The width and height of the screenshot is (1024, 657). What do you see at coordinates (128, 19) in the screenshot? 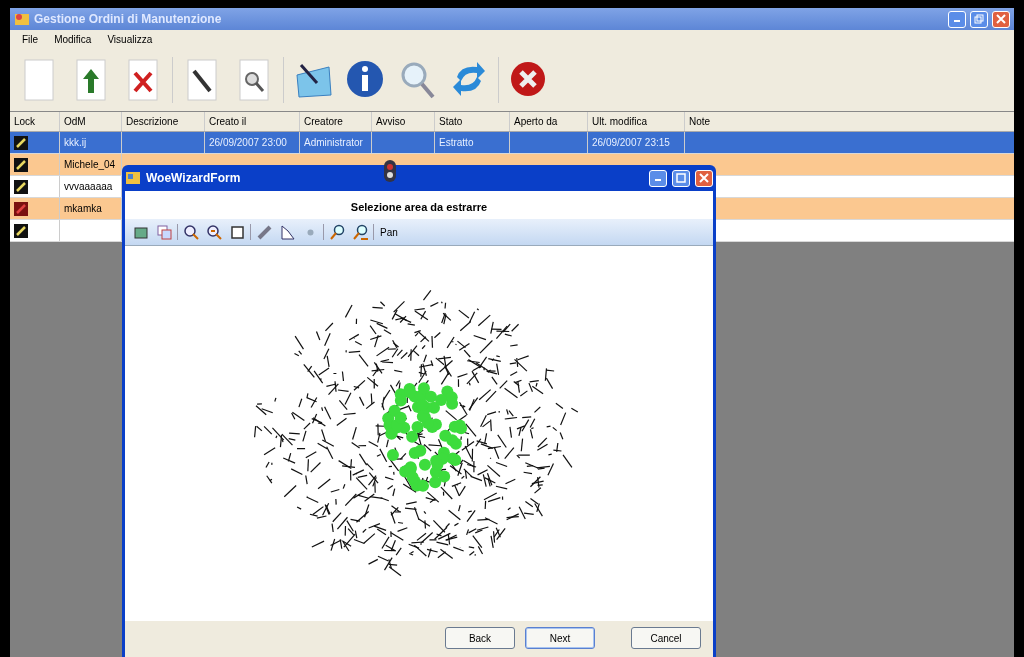
I see `window-title: Gestione Ordini di Manutenzione` at bounding box center [128, 19].